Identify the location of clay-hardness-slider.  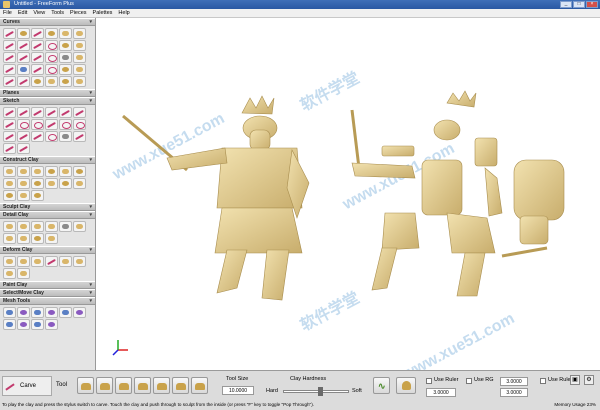
(316, 391).